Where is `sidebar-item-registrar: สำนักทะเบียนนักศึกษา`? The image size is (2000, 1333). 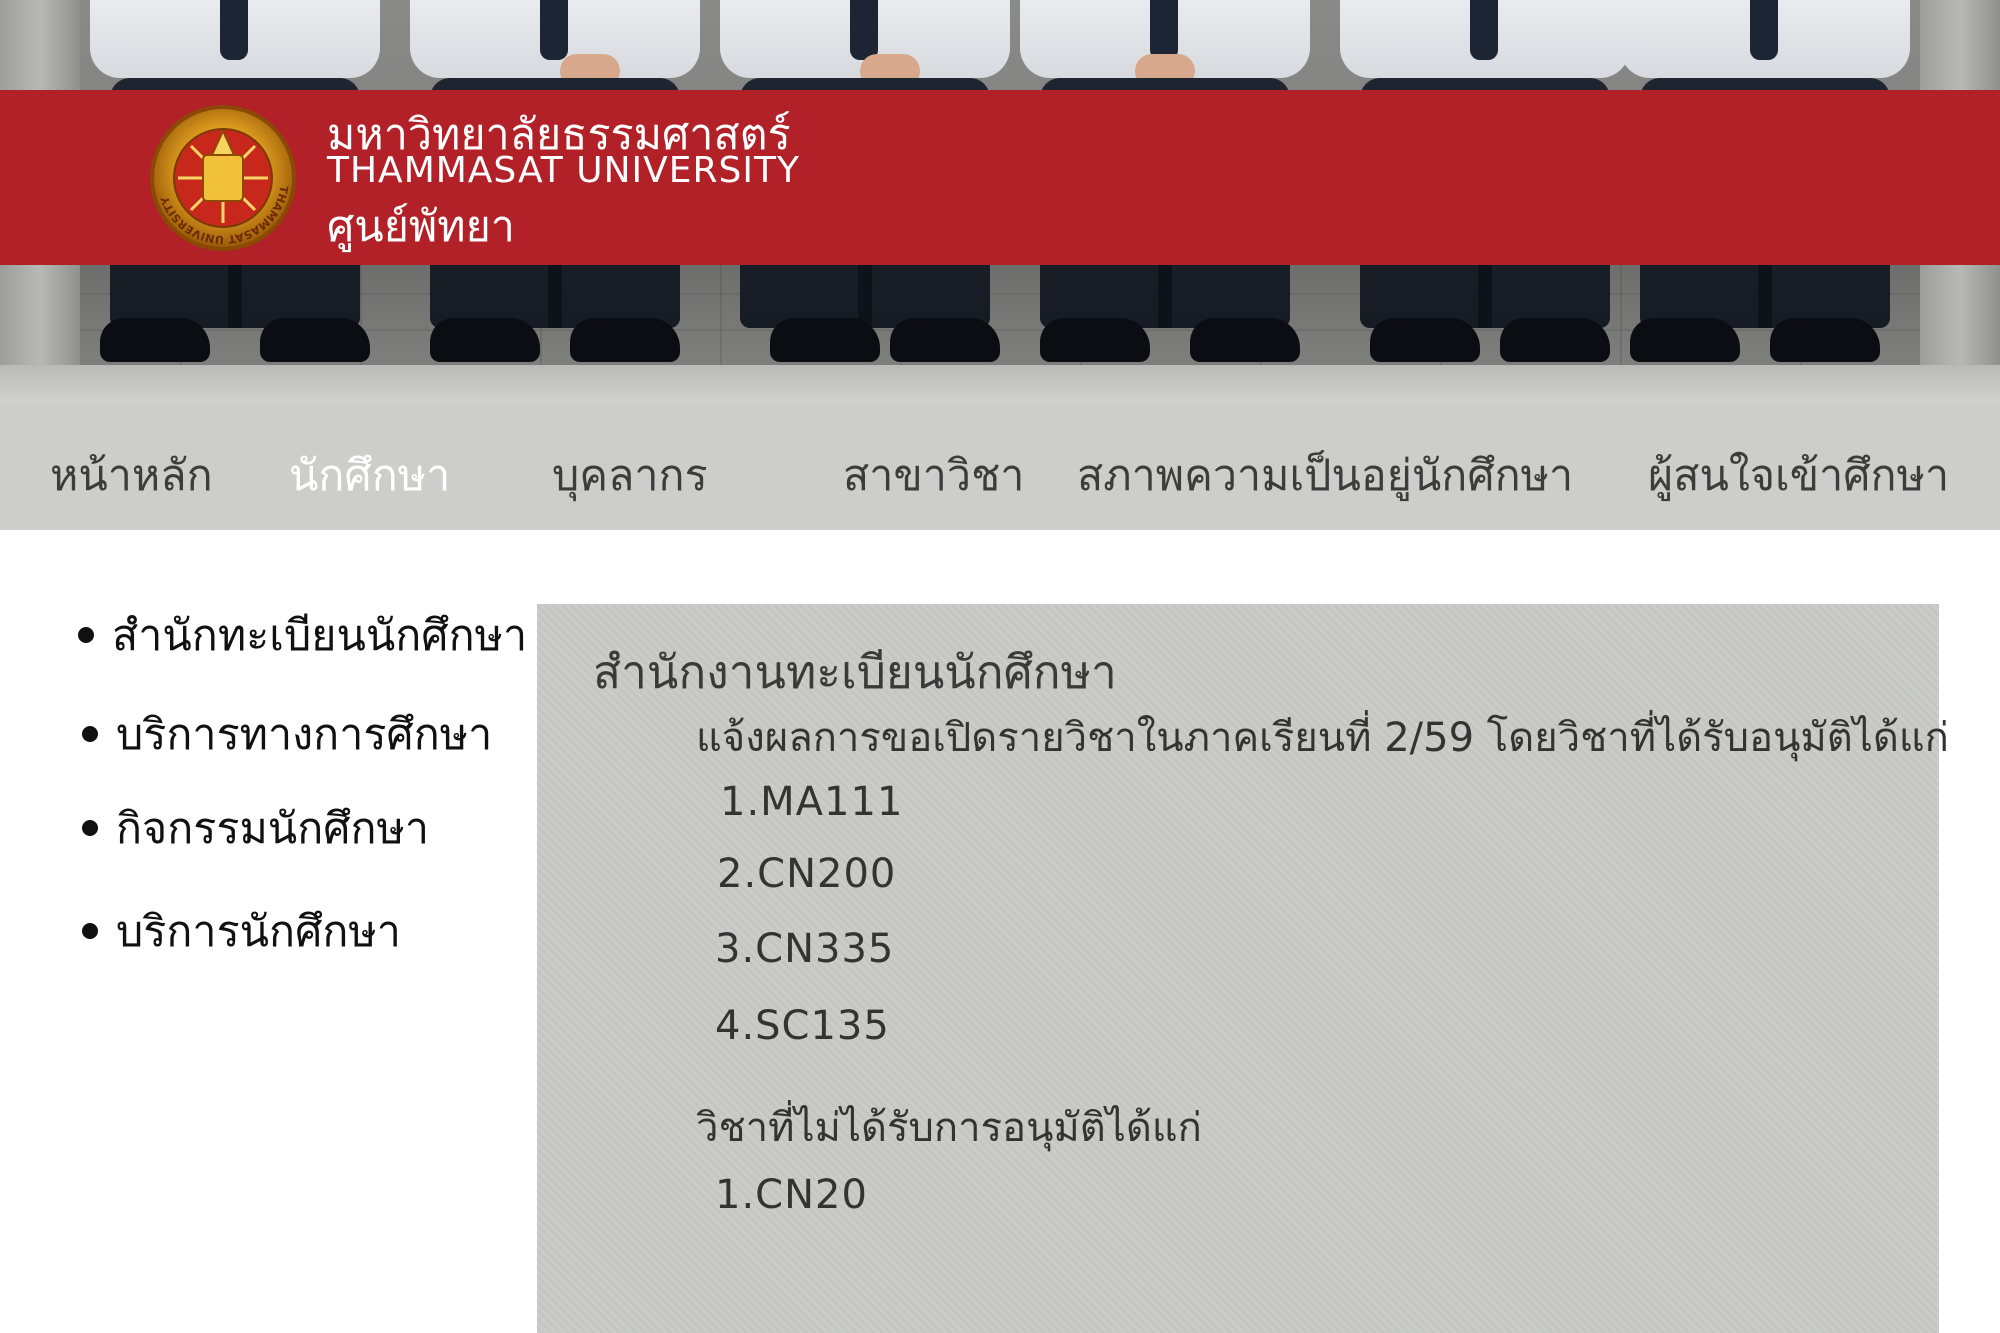
sidebar-item-registrar: สำนักทะเบียนนักศึกษา is located at coordinates (302, 635).